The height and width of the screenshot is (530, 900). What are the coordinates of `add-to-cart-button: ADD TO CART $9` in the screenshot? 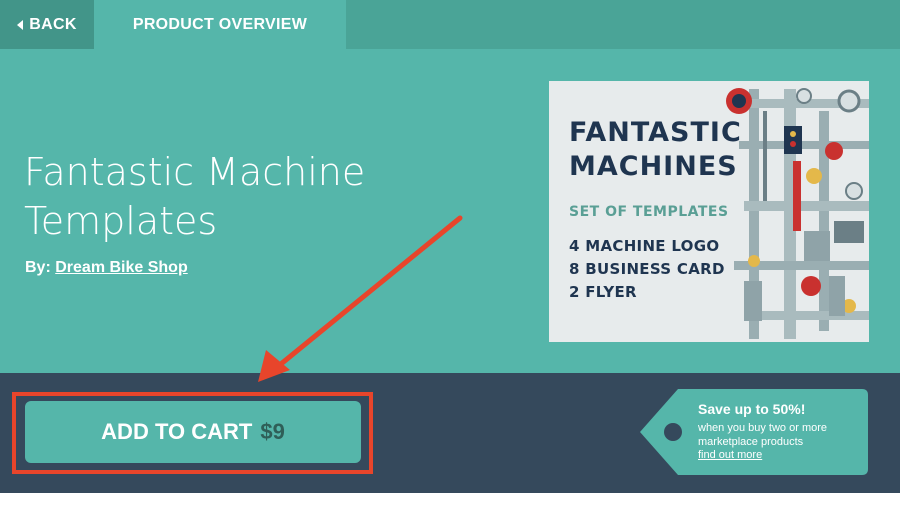 It's located at (193, 432).